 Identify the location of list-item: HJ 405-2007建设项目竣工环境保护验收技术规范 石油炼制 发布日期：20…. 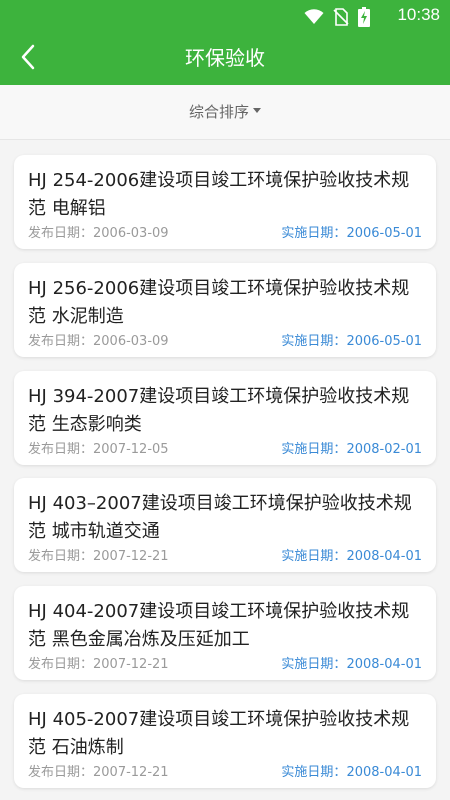
(225, 741).